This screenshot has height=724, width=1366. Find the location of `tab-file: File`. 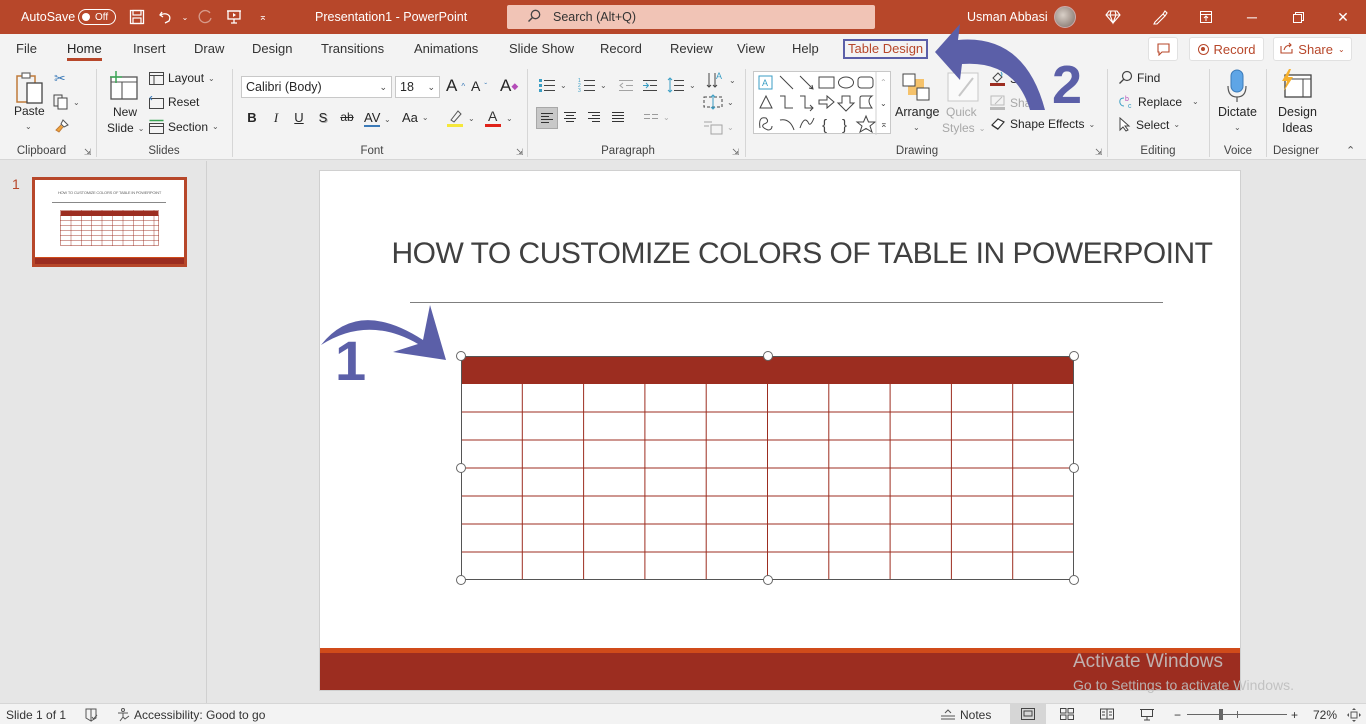

tab-file: File is located at coordinates (26, 48).